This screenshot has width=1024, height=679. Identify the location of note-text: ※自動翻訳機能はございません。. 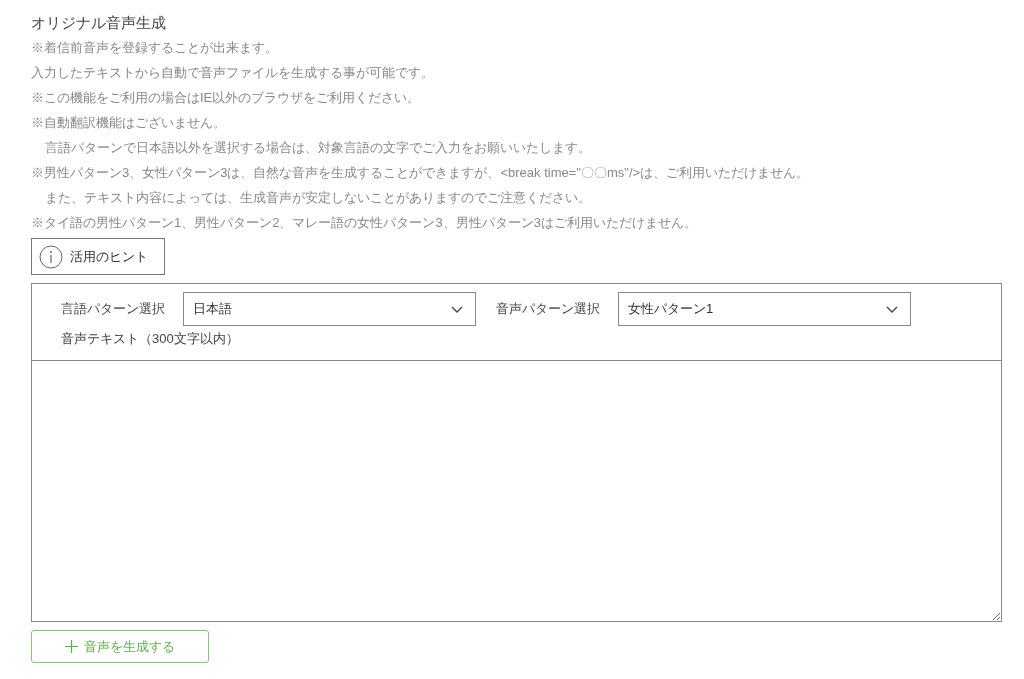
(129, 123).